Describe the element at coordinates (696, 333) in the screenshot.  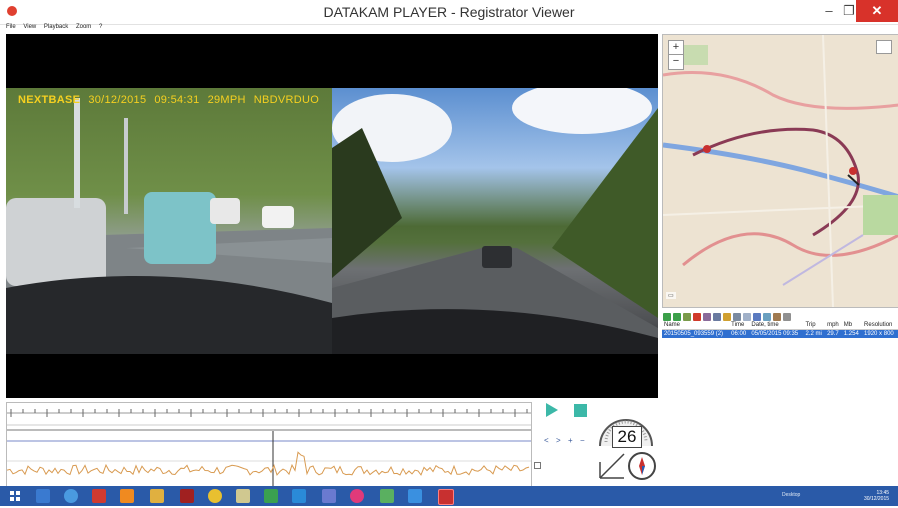
I see `cell-name: 20150505_093559 (2)` at that location.